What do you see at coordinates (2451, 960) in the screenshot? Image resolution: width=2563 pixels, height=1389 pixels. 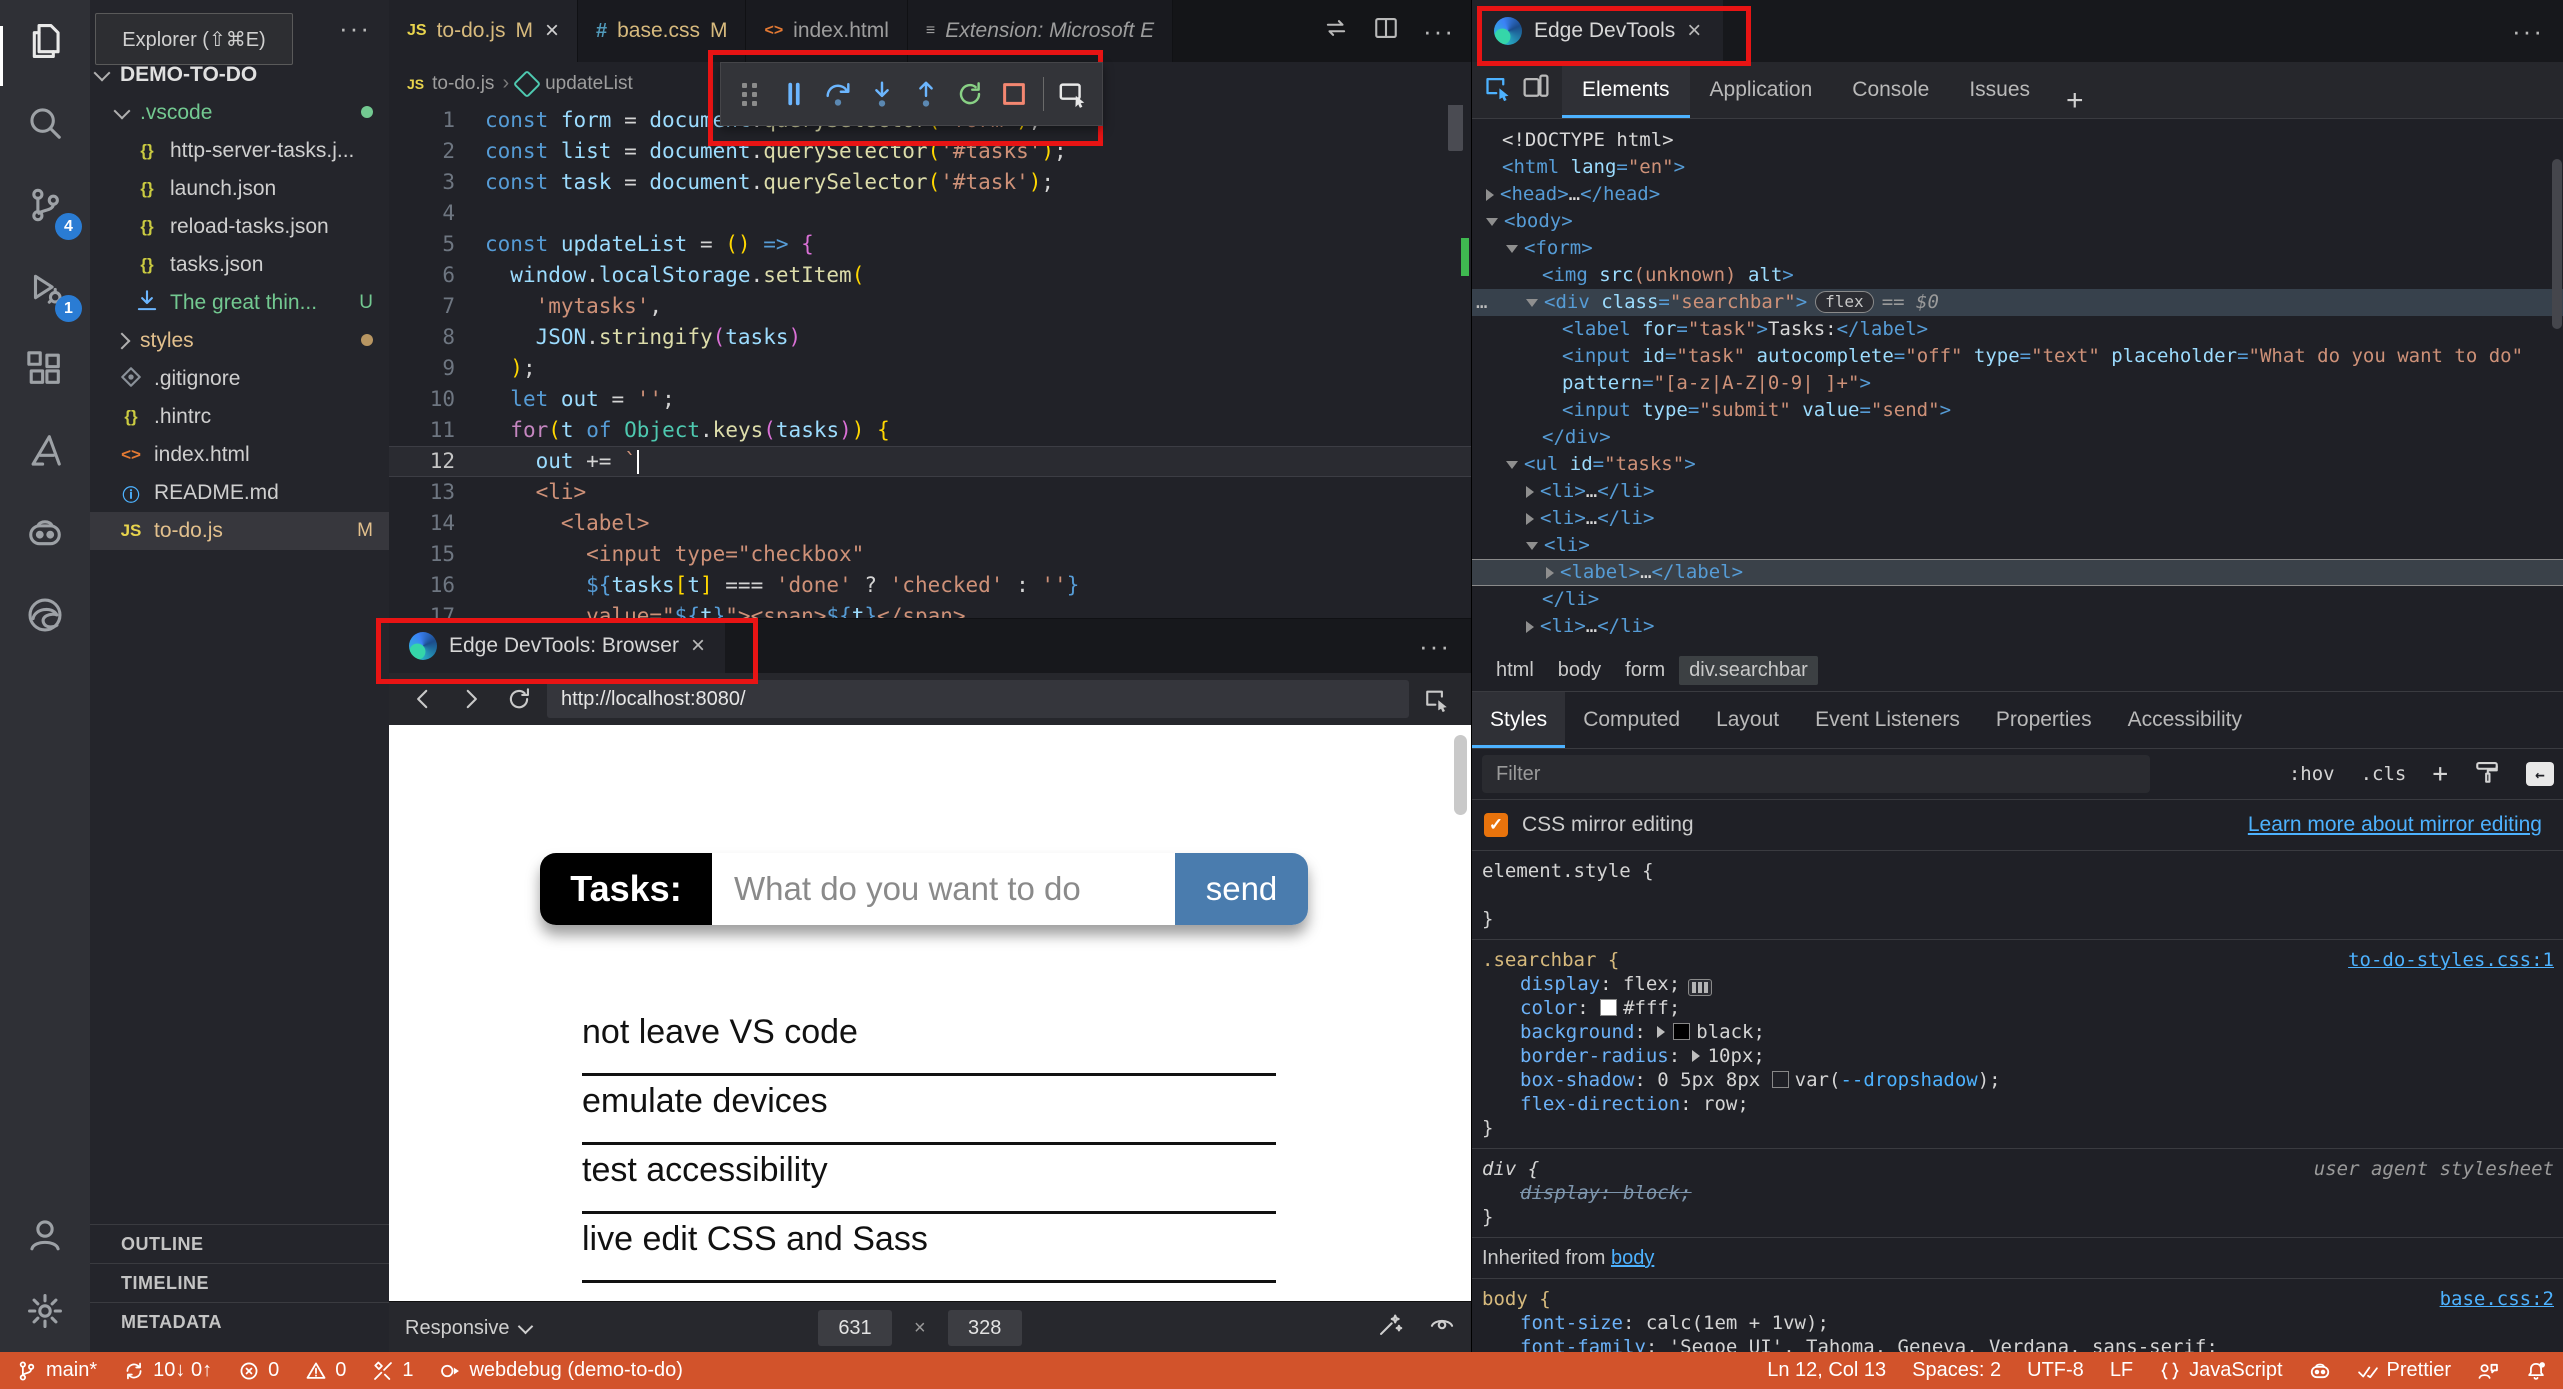 I see `stylesheet-link: to-do-styles.css:1` at bounding box center [2451, 960].